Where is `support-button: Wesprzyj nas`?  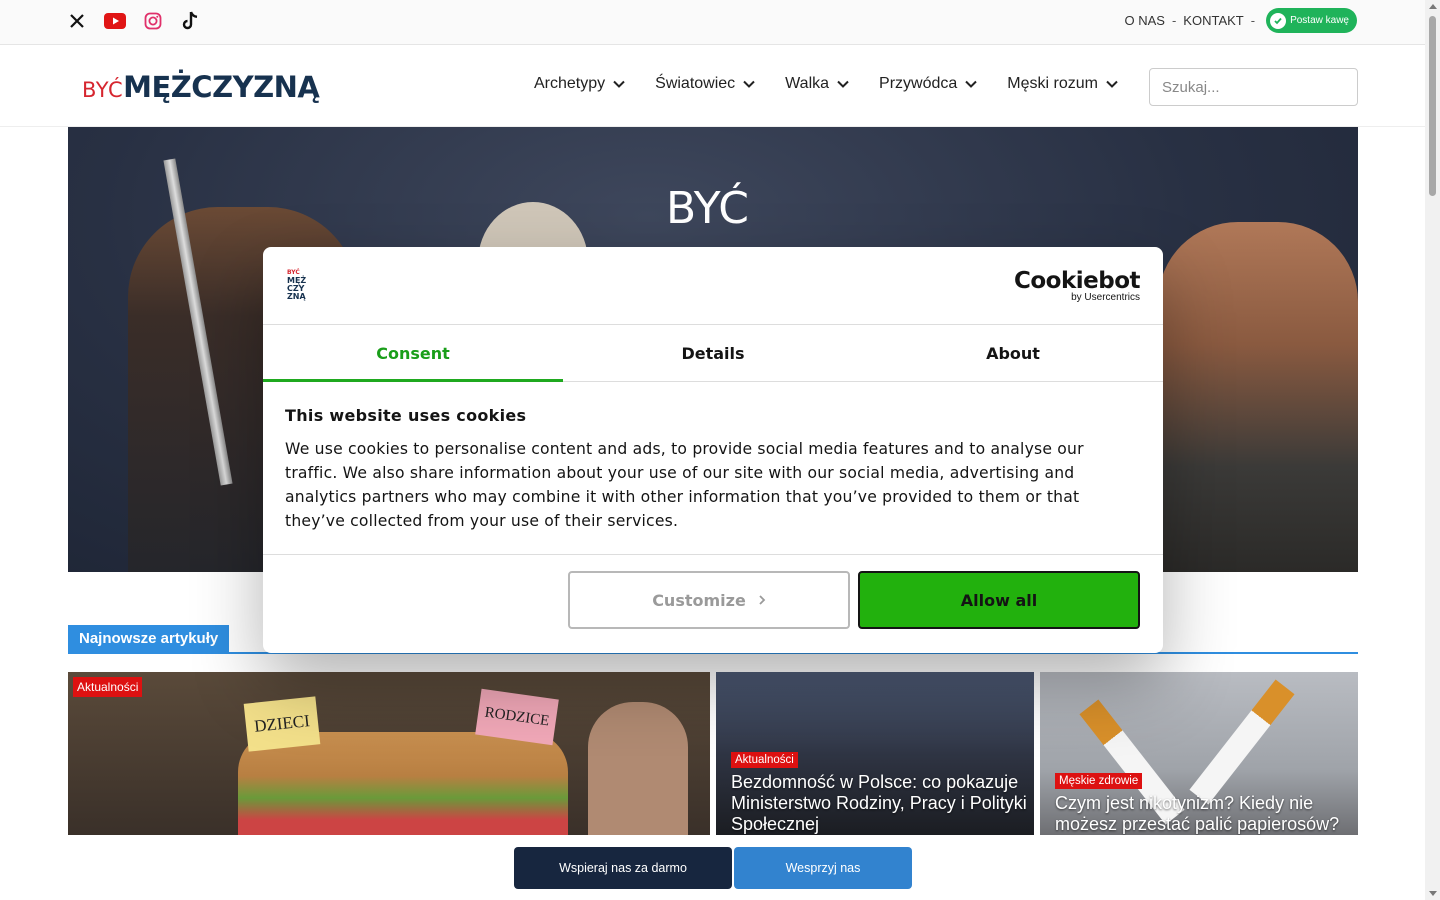
support-button: Wesprzyj nas is located at coordinates (823, 868).